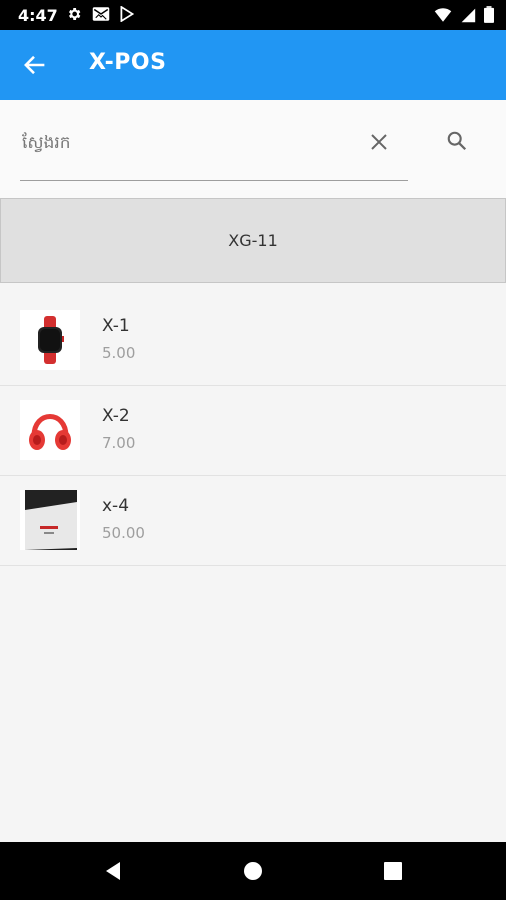  What do you see at coordinates (116, 506) in the screenshot?
I see `product-name: x-4` at bounding box center [116, 506].